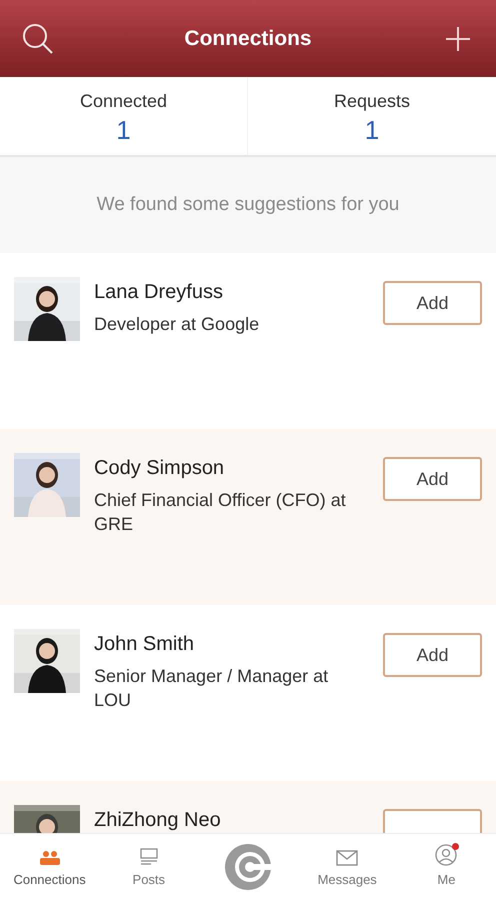 The height and width of the screenshot is (900, 496). I want to click on person-name: Lana Dreyfuss, so click(159, 292).